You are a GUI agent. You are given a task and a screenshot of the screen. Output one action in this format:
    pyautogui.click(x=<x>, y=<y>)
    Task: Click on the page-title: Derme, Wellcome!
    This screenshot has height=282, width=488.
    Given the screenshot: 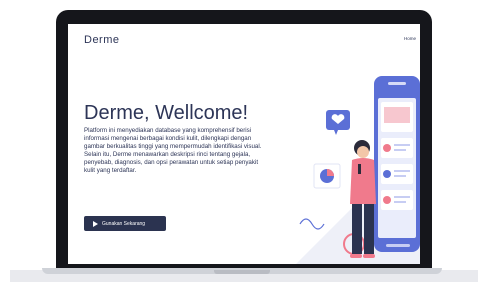 What is the action you would take?
    pyautogui.click(x=166, y=113)
    